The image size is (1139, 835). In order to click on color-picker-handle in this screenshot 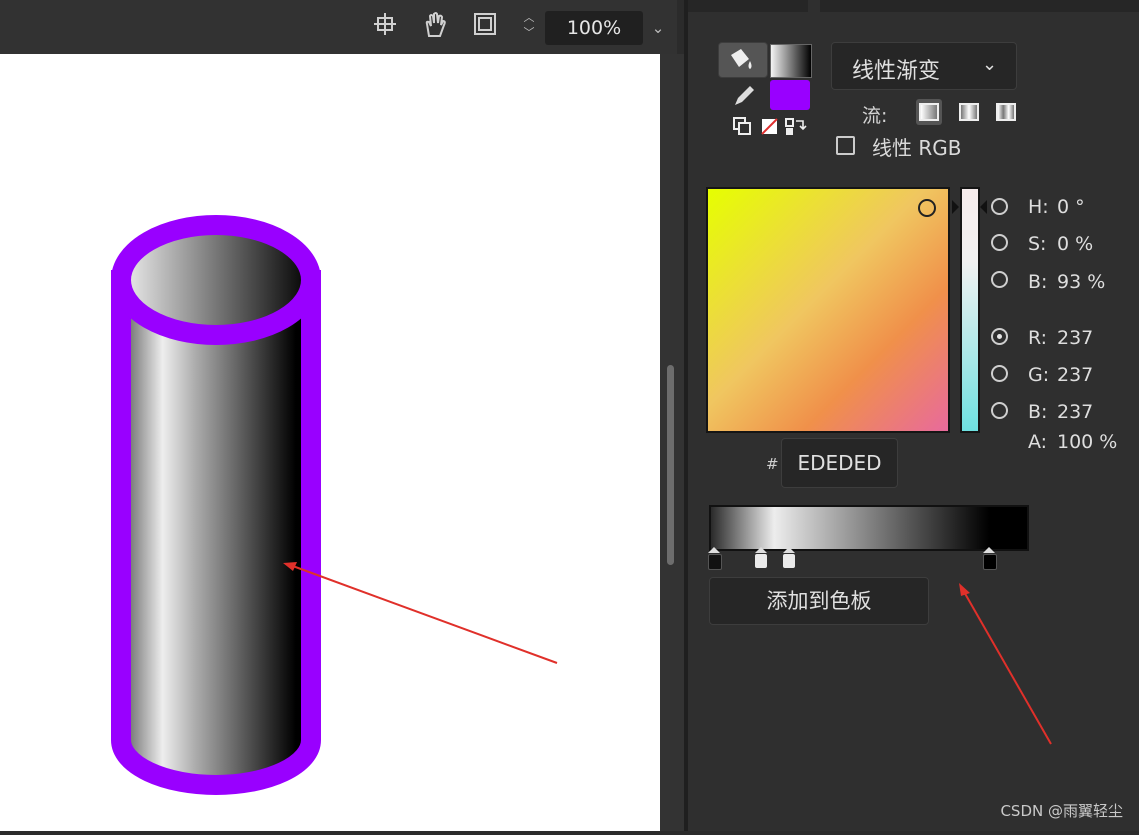, I will do `click(927, 208)`.